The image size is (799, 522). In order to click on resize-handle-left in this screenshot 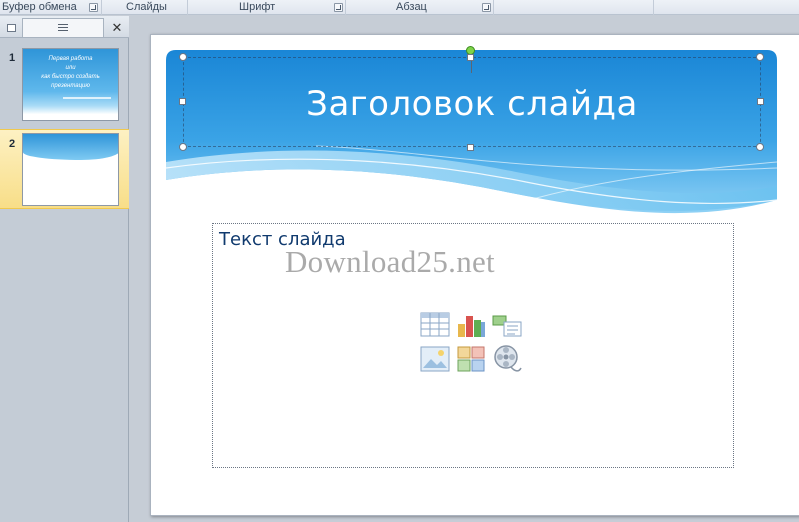, I will do `click(182, 101)`.